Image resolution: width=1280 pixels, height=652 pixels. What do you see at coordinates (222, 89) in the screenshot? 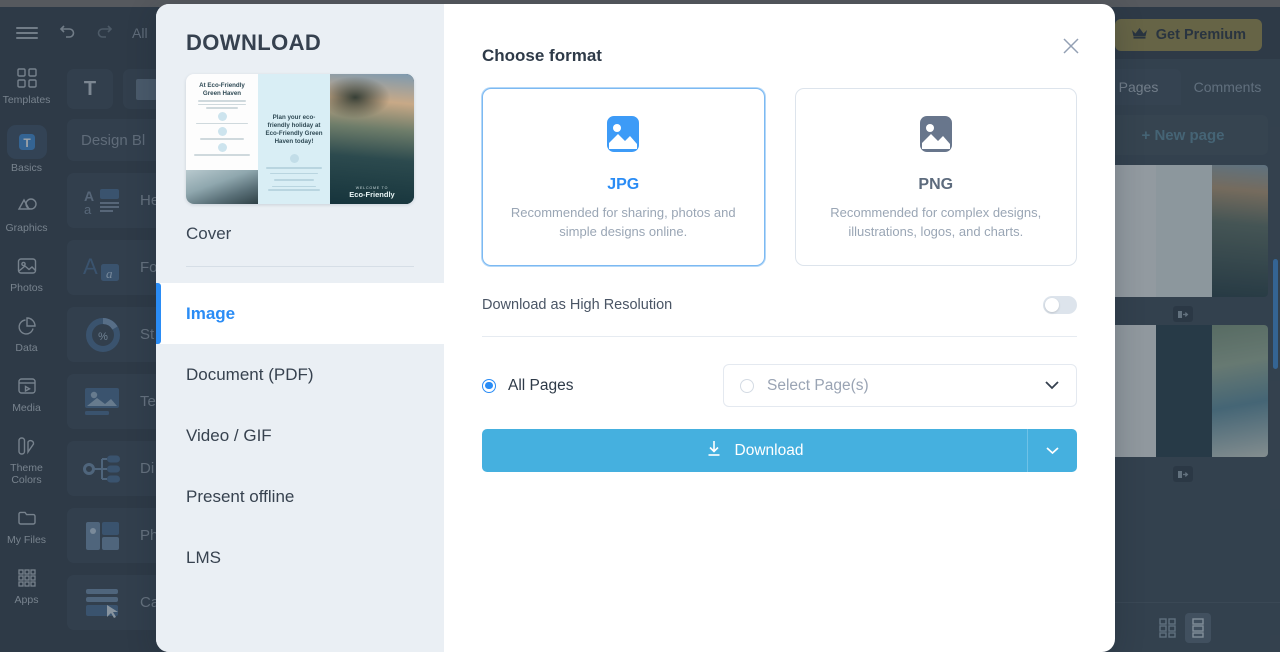
I see `preview-panel-1-title: At Eco-Friendly Green Haven` at bounding box center [222, 89].